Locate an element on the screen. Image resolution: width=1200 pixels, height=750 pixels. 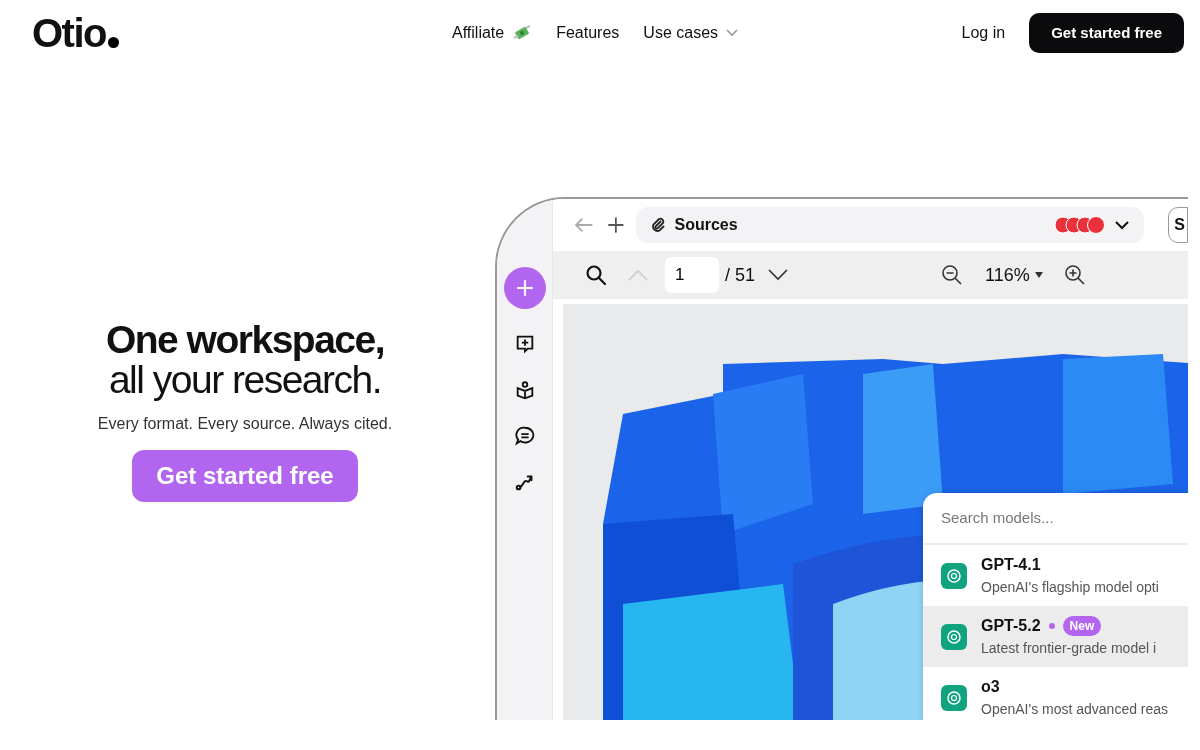
avatar-stack-icon is located at coordinates (1080, 225).